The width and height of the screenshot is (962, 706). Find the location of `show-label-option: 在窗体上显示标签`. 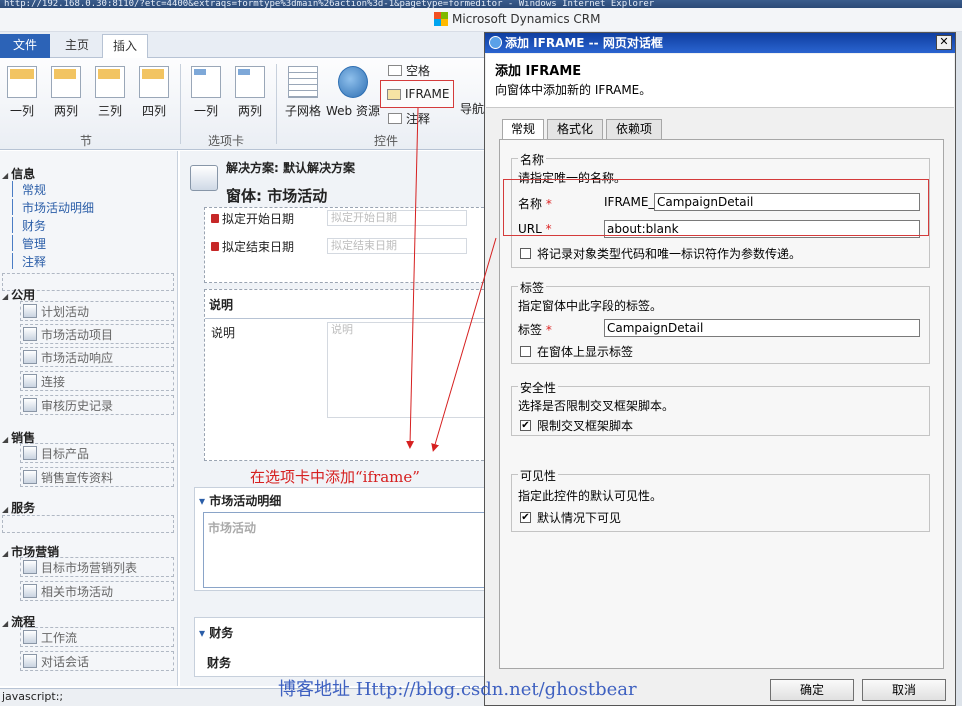

show-label-option: 在窗体上显示标签 is located at coordinates (576, 351).